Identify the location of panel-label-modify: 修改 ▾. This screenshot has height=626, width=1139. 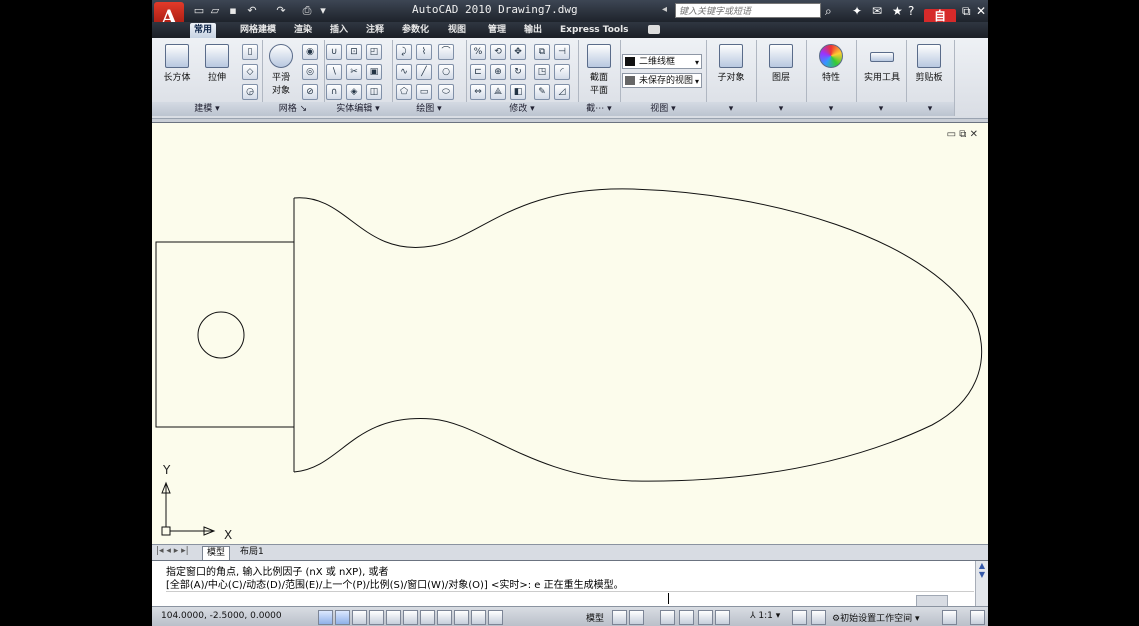
(522, 109).